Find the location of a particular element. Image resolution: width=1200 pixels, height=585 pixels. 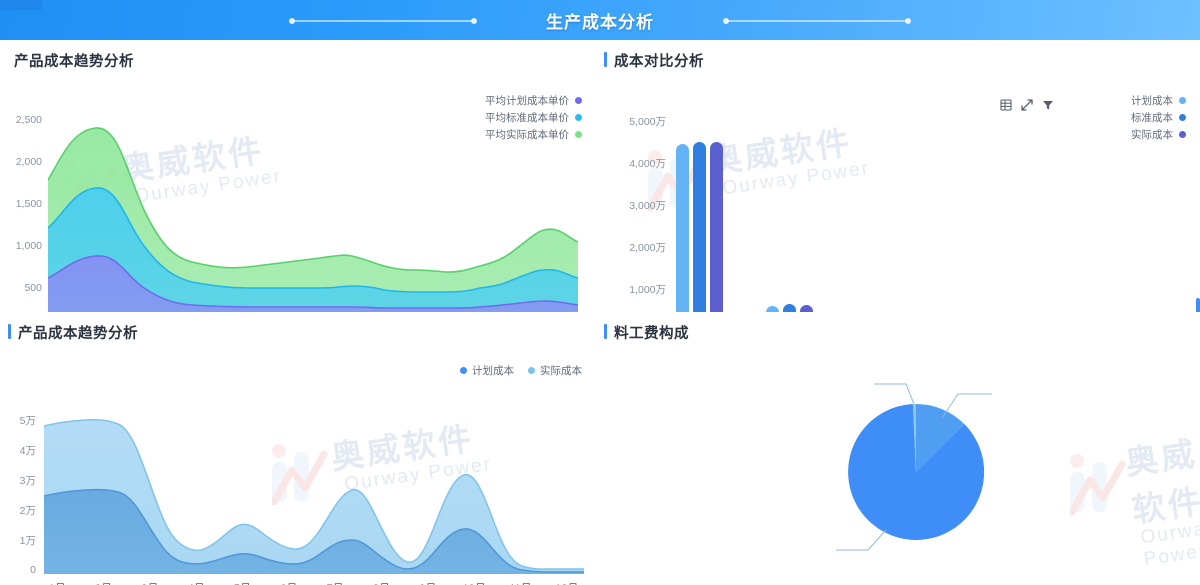

pie-callout-material is located at coordinates (861, 540).